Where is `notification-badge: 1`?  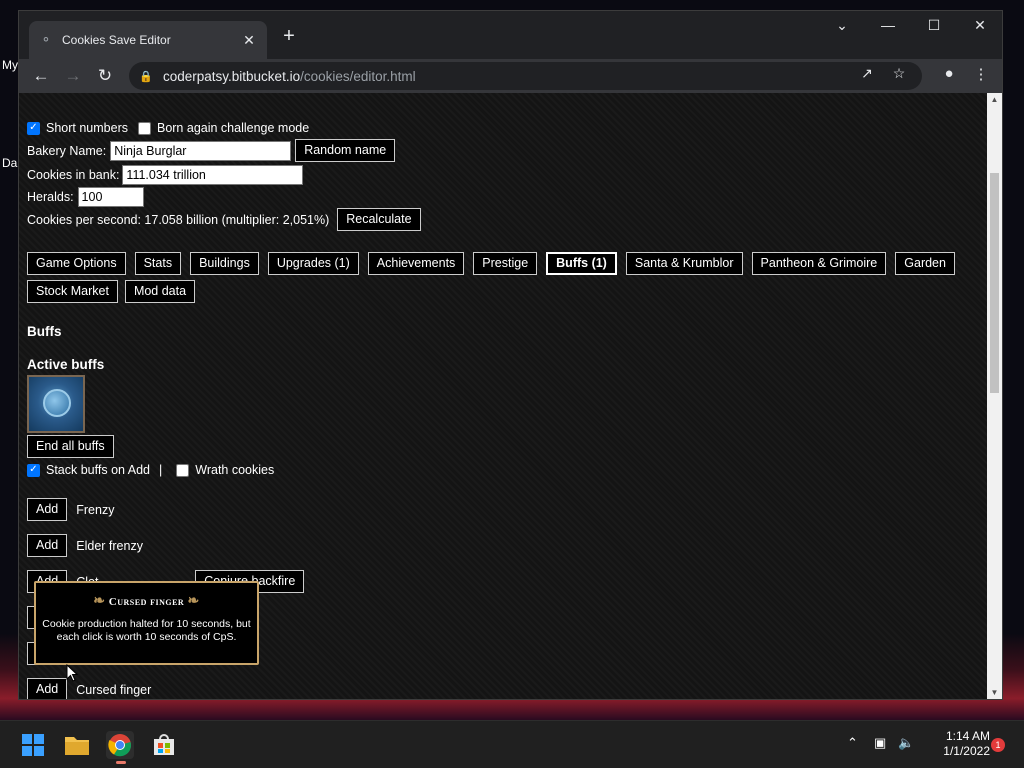 notification-badge: 1 is located at coordinates (998, 745).